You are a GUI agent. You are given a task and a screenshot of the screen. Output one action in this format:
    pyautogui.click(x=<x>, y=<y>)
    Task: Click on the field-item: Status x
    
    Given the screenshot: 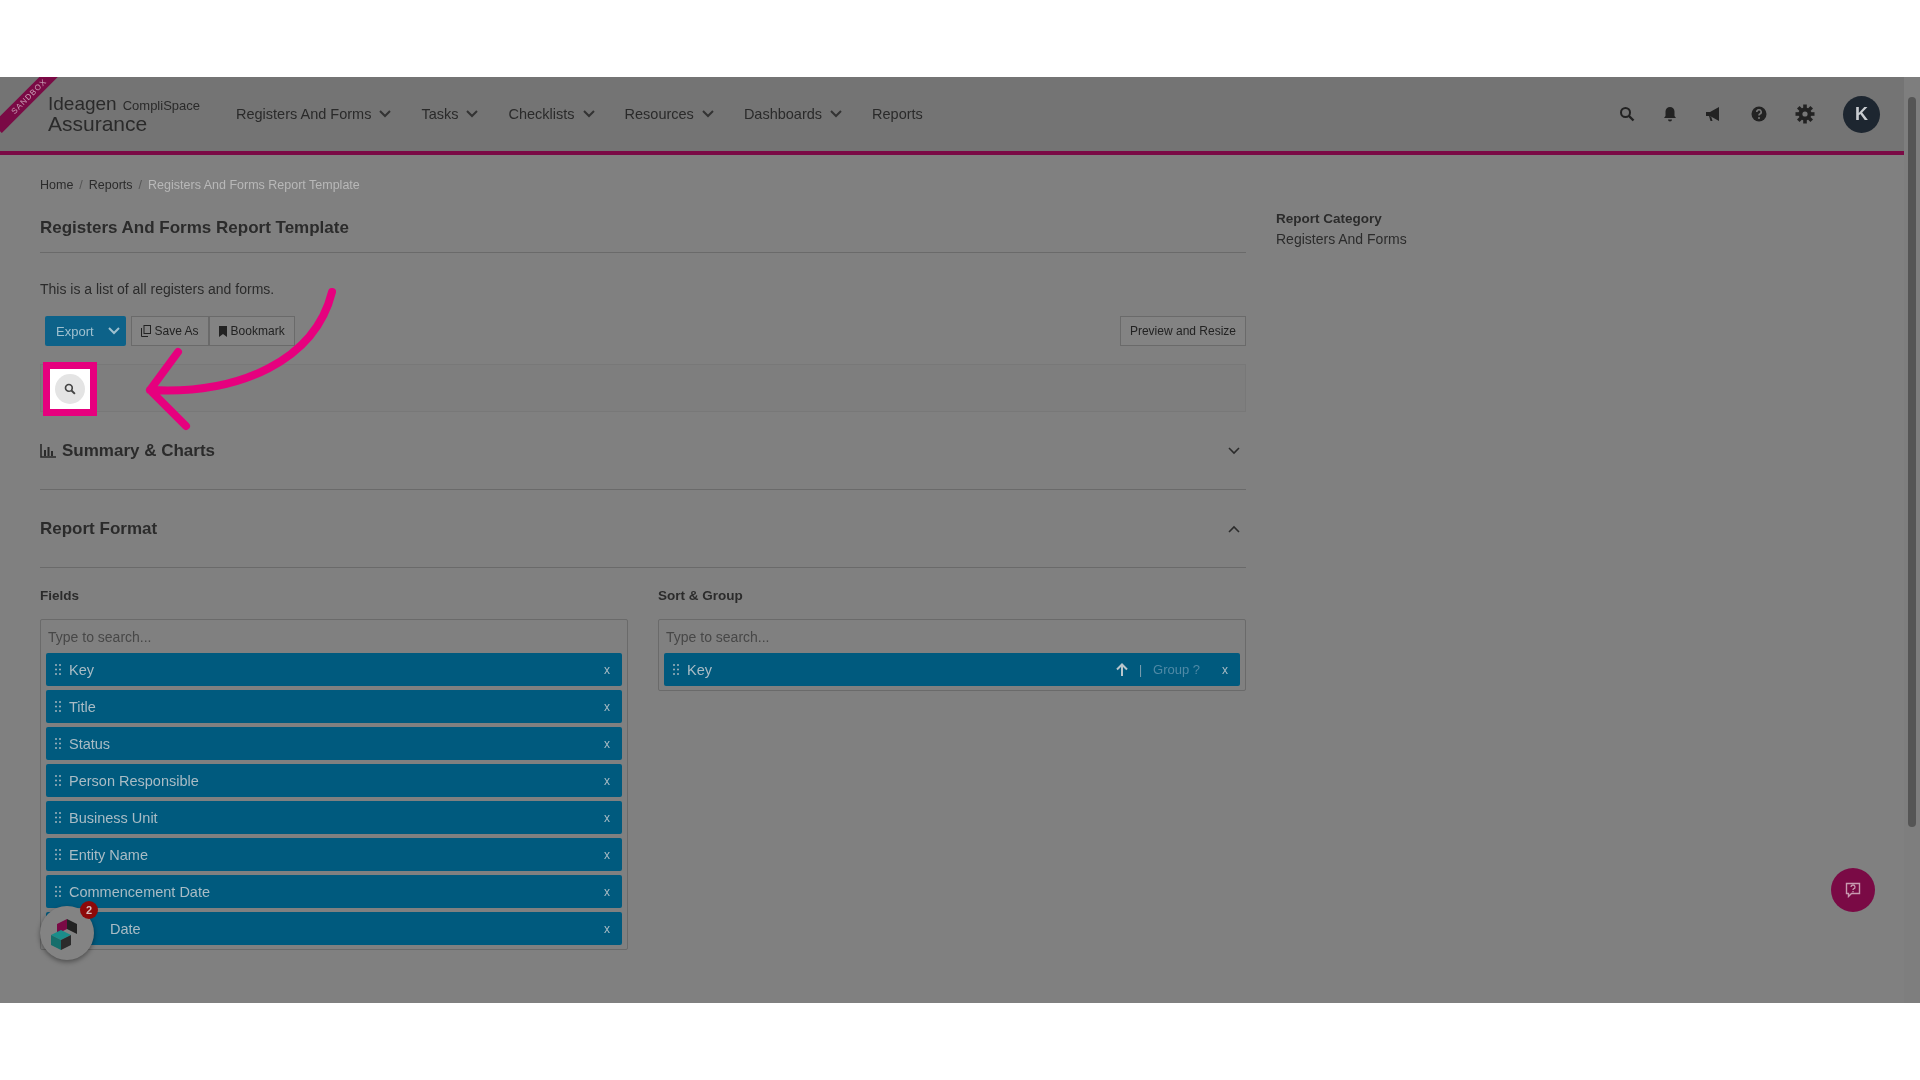 What is the action you would take?
    pyautogui.click(x=334, y=743)
    